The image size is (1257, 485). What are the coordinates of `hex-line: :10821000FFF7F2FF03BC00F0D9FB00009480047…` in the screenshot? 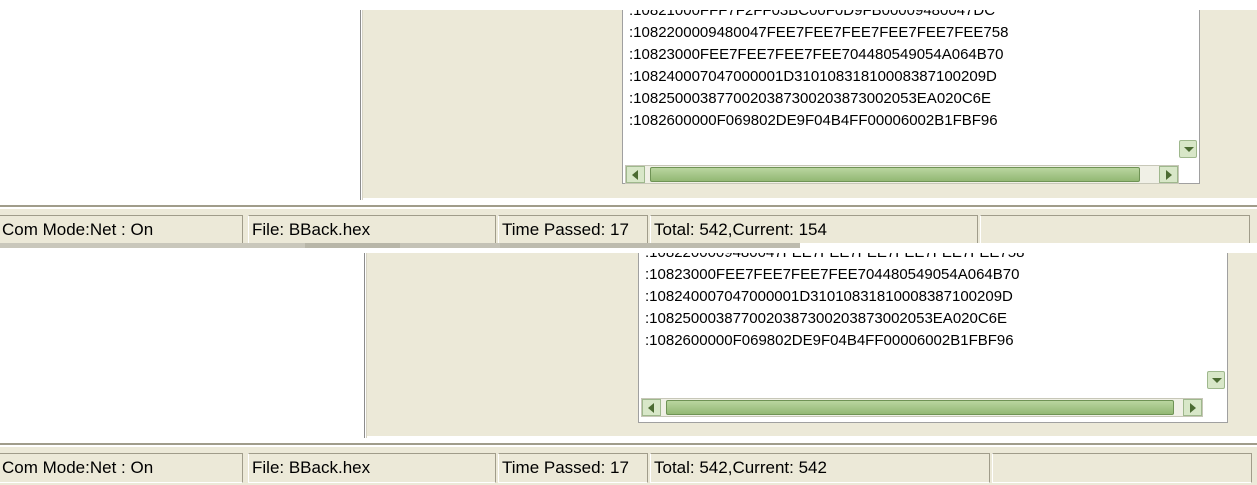 It's located at (812, 14).